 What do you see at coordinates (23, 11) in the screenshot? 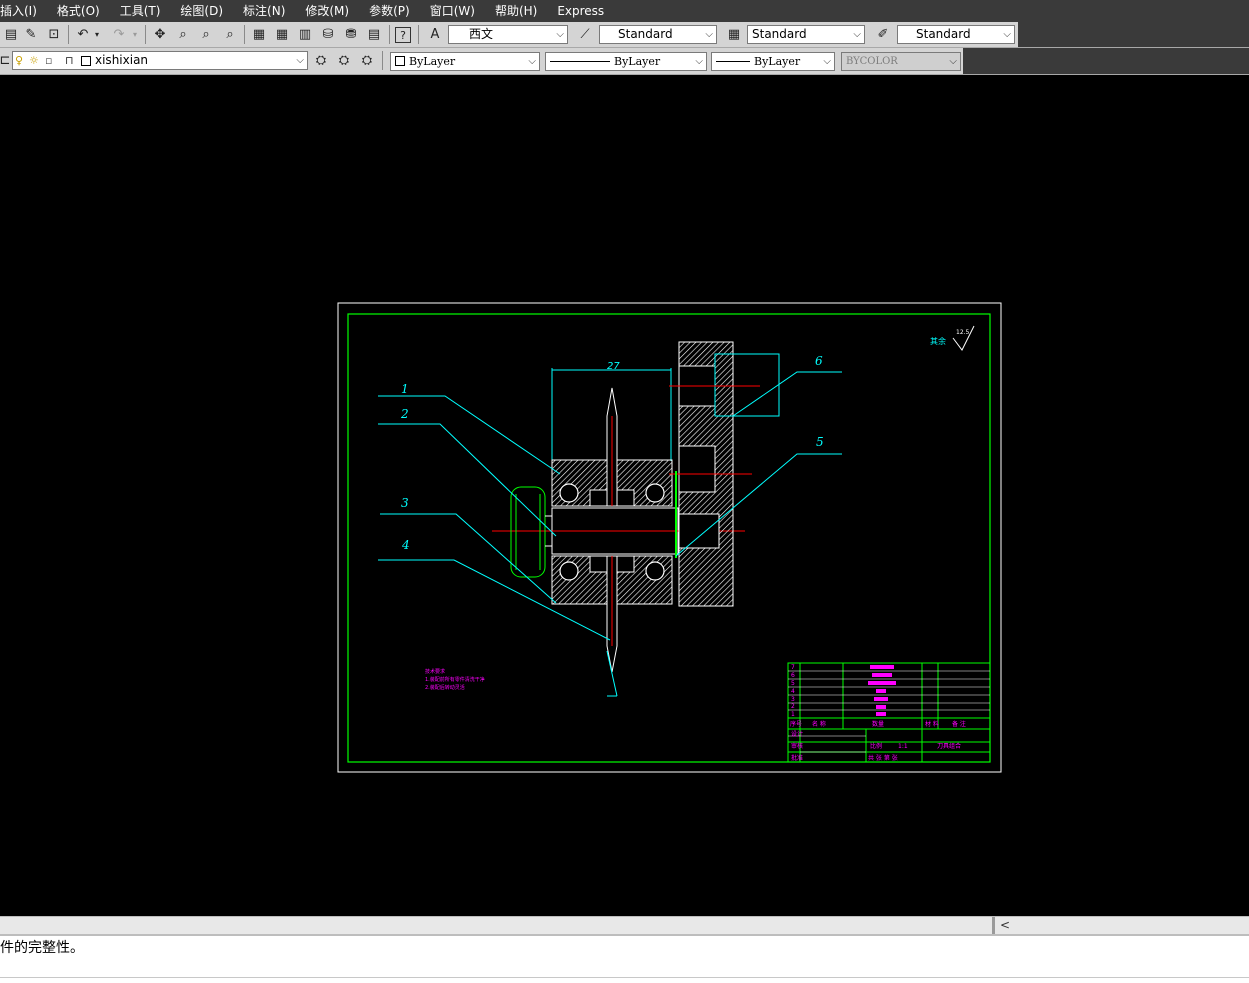
I see `menu-insert: 插入(I)` at bounding box center [23, 11].